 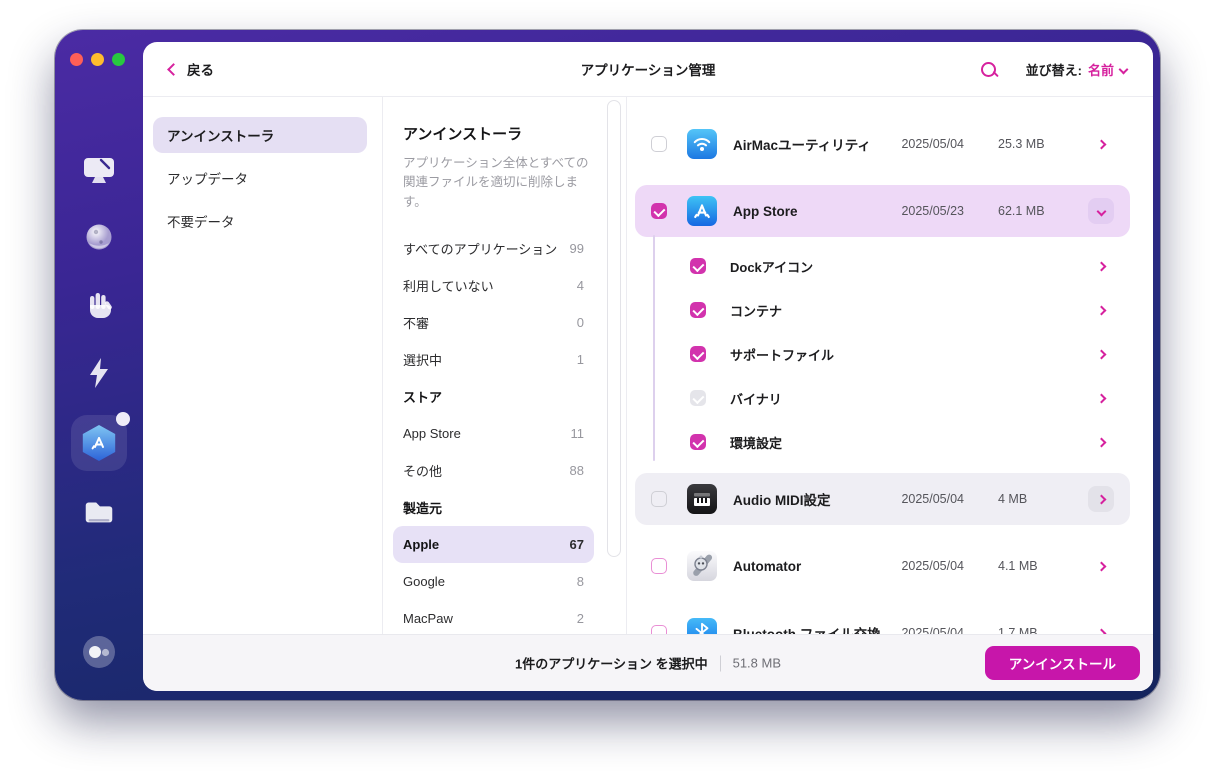 I want to click on app-size: 4 MB, so click(x=1013, y=499).